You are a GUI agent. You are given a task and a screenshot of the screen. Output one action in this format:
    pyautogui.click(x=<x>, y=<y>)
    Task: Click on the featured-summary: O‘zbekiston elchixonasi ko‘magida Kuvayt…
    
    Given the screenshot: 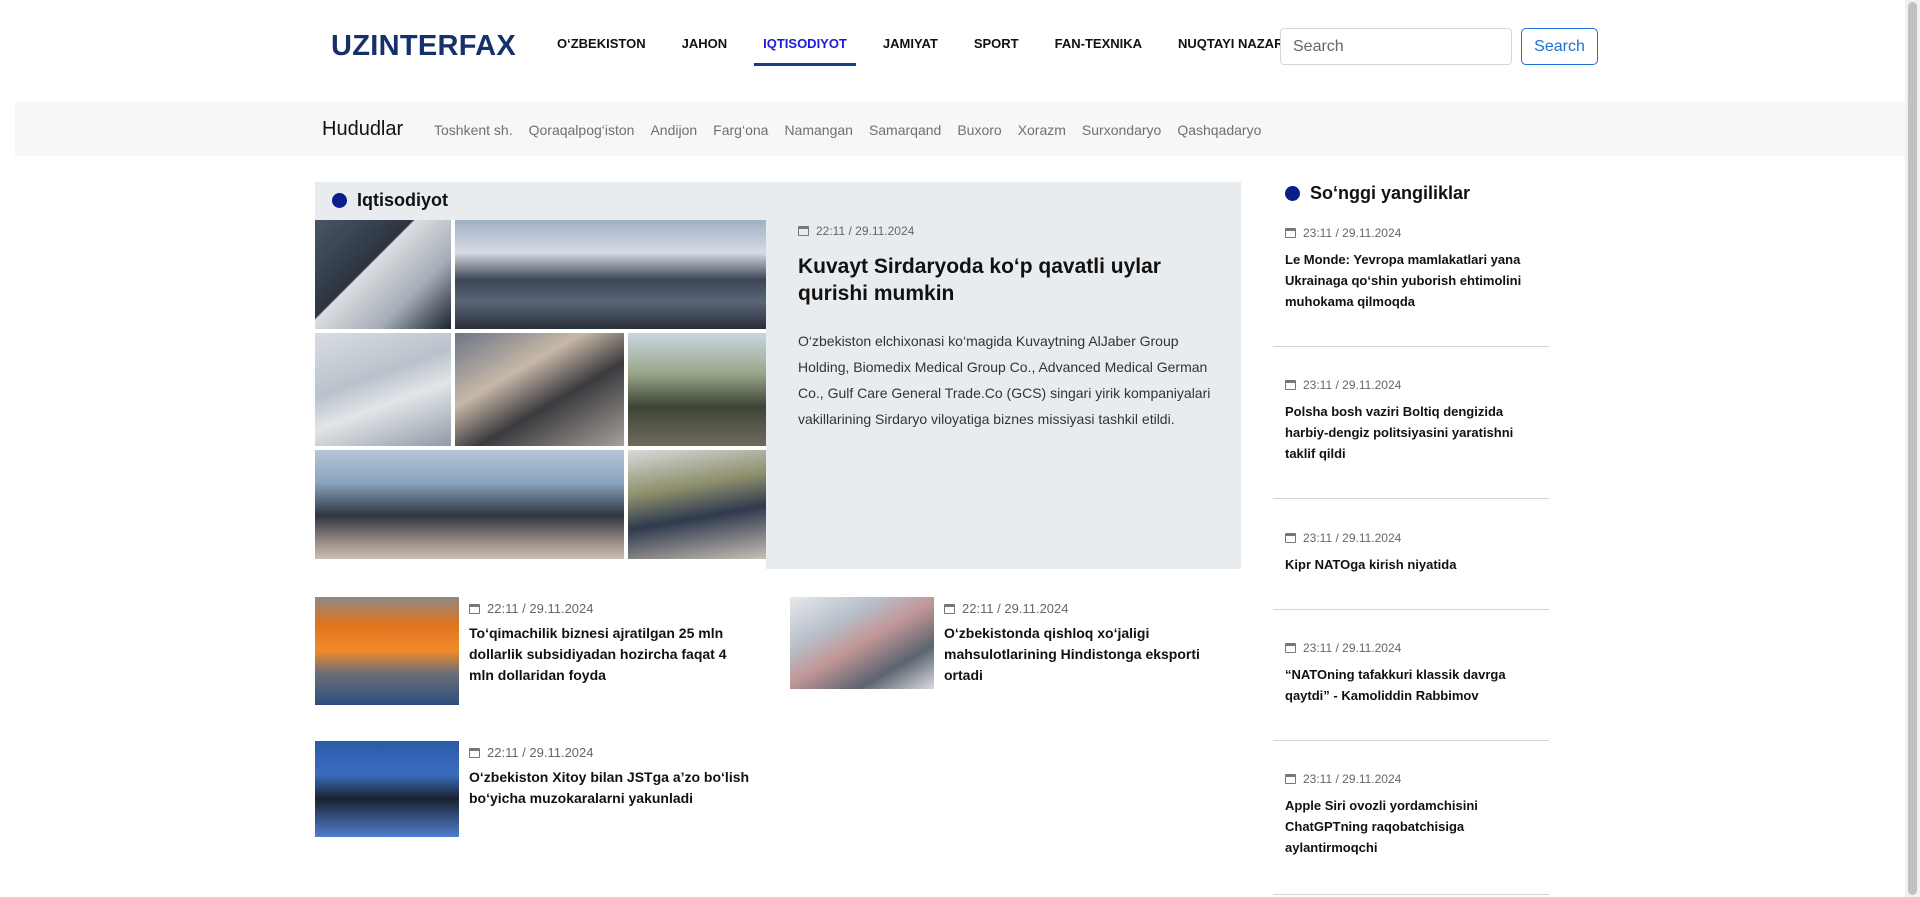 What is the action you would take?
    pyautogui.click(x=1004, y=380)
    